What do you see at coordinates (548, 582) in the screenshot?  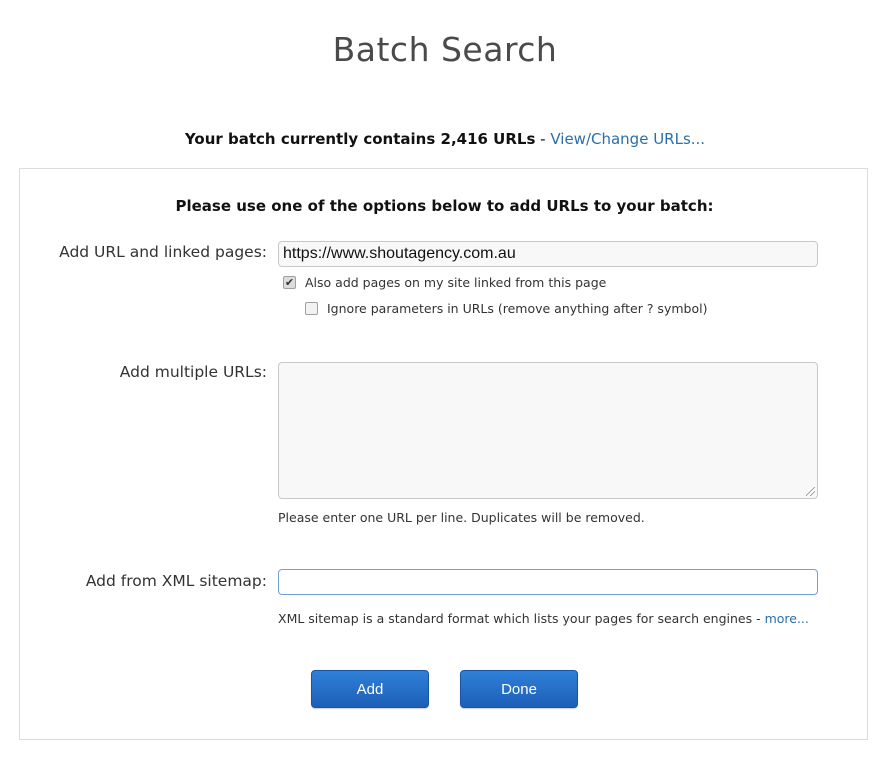 I see `sitemap-input` at bounding box center [548, 582].